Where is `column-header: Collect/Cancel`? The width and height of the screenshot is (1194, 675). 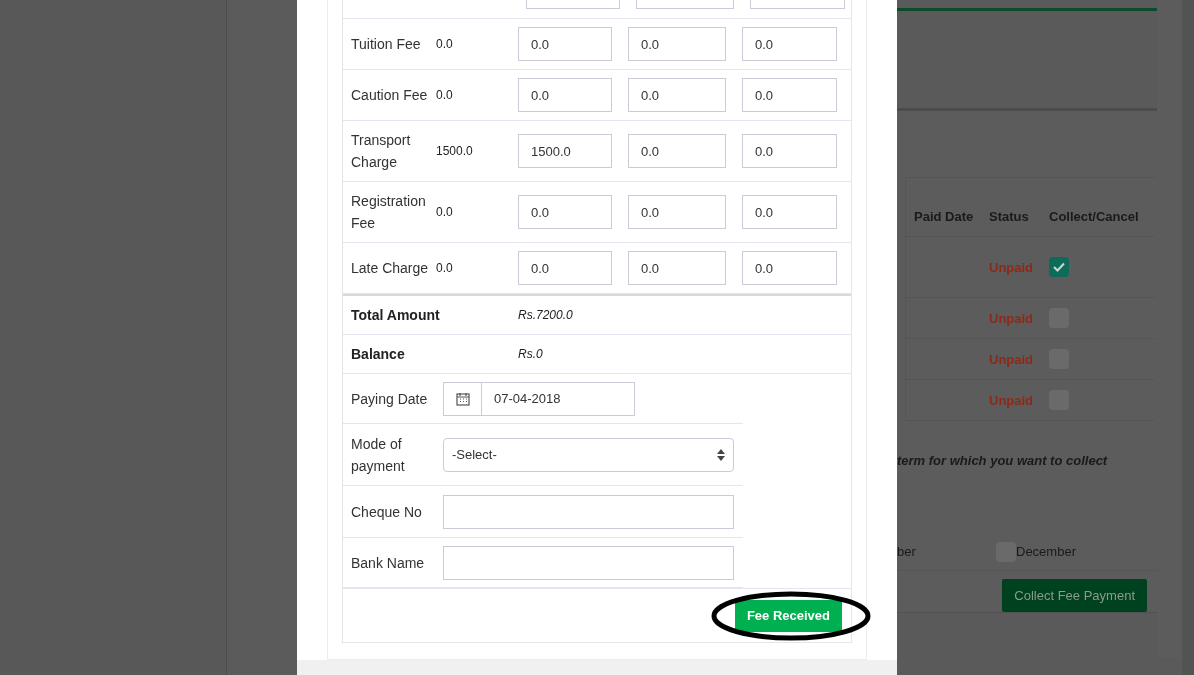 column-header: Collect/Cancel is located at coordinates (1094, 217).